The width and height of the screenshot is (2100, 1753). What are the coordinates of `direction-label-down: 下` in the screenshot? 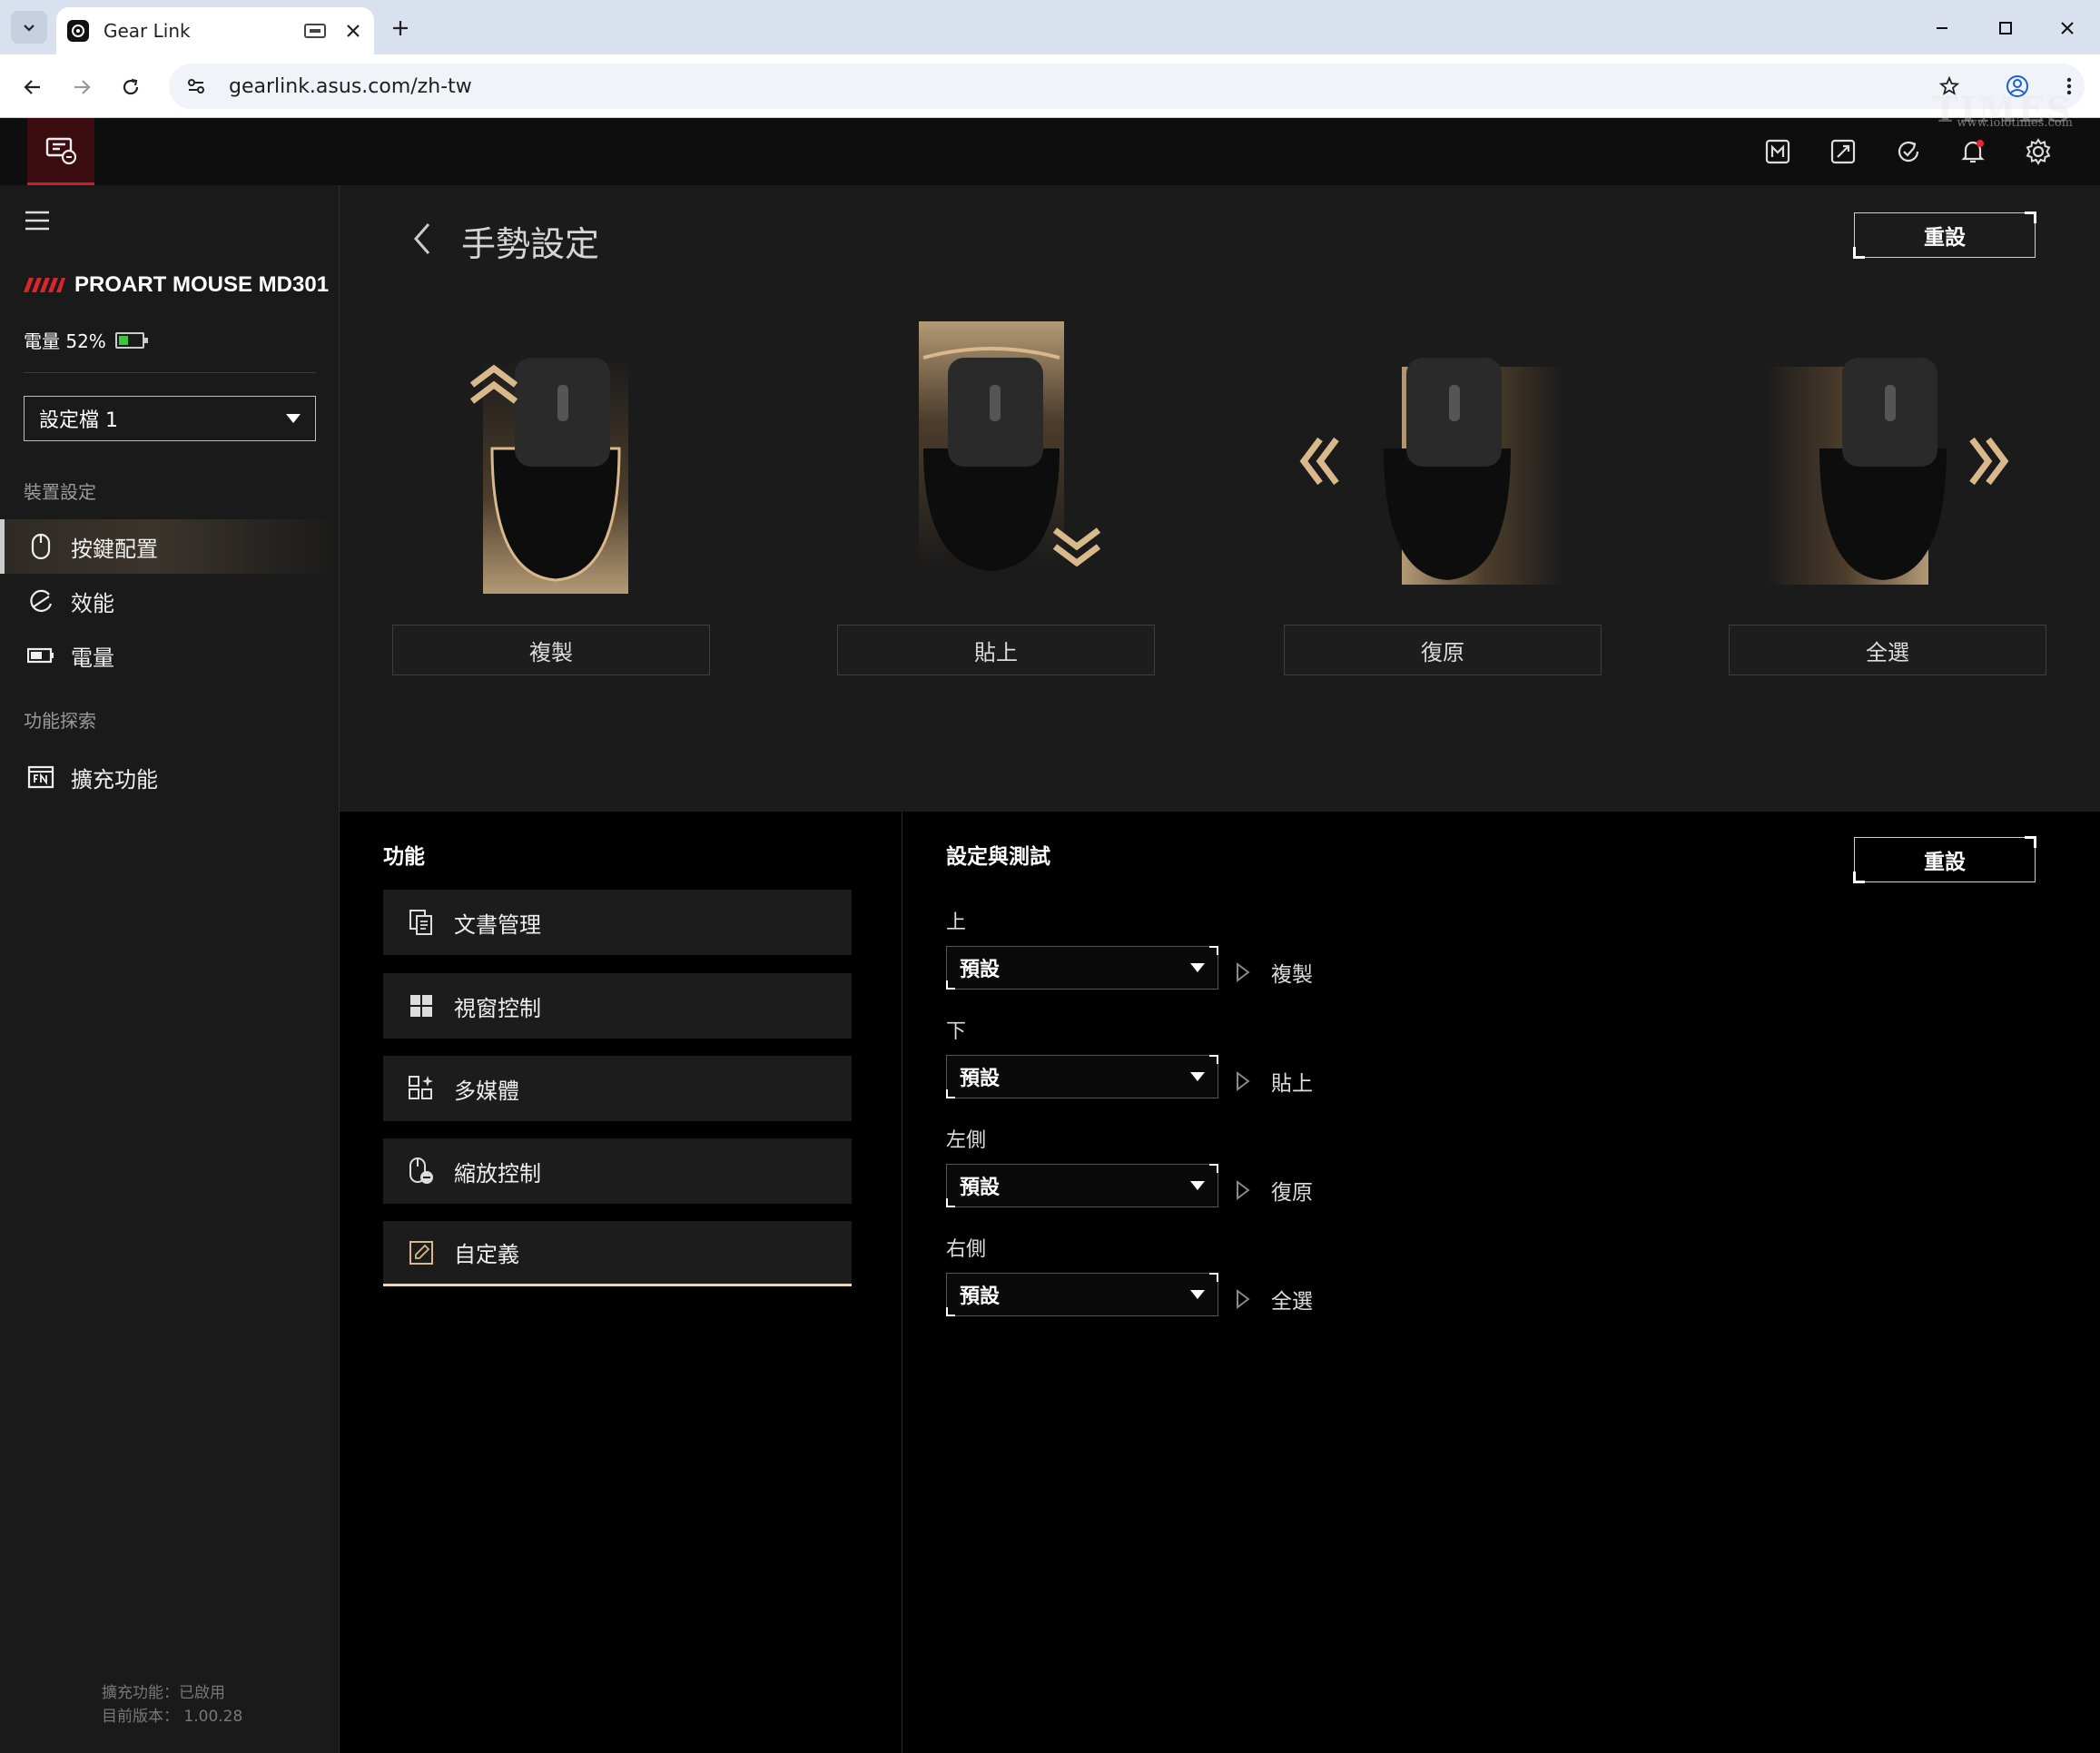 It's located at (956, 1032).